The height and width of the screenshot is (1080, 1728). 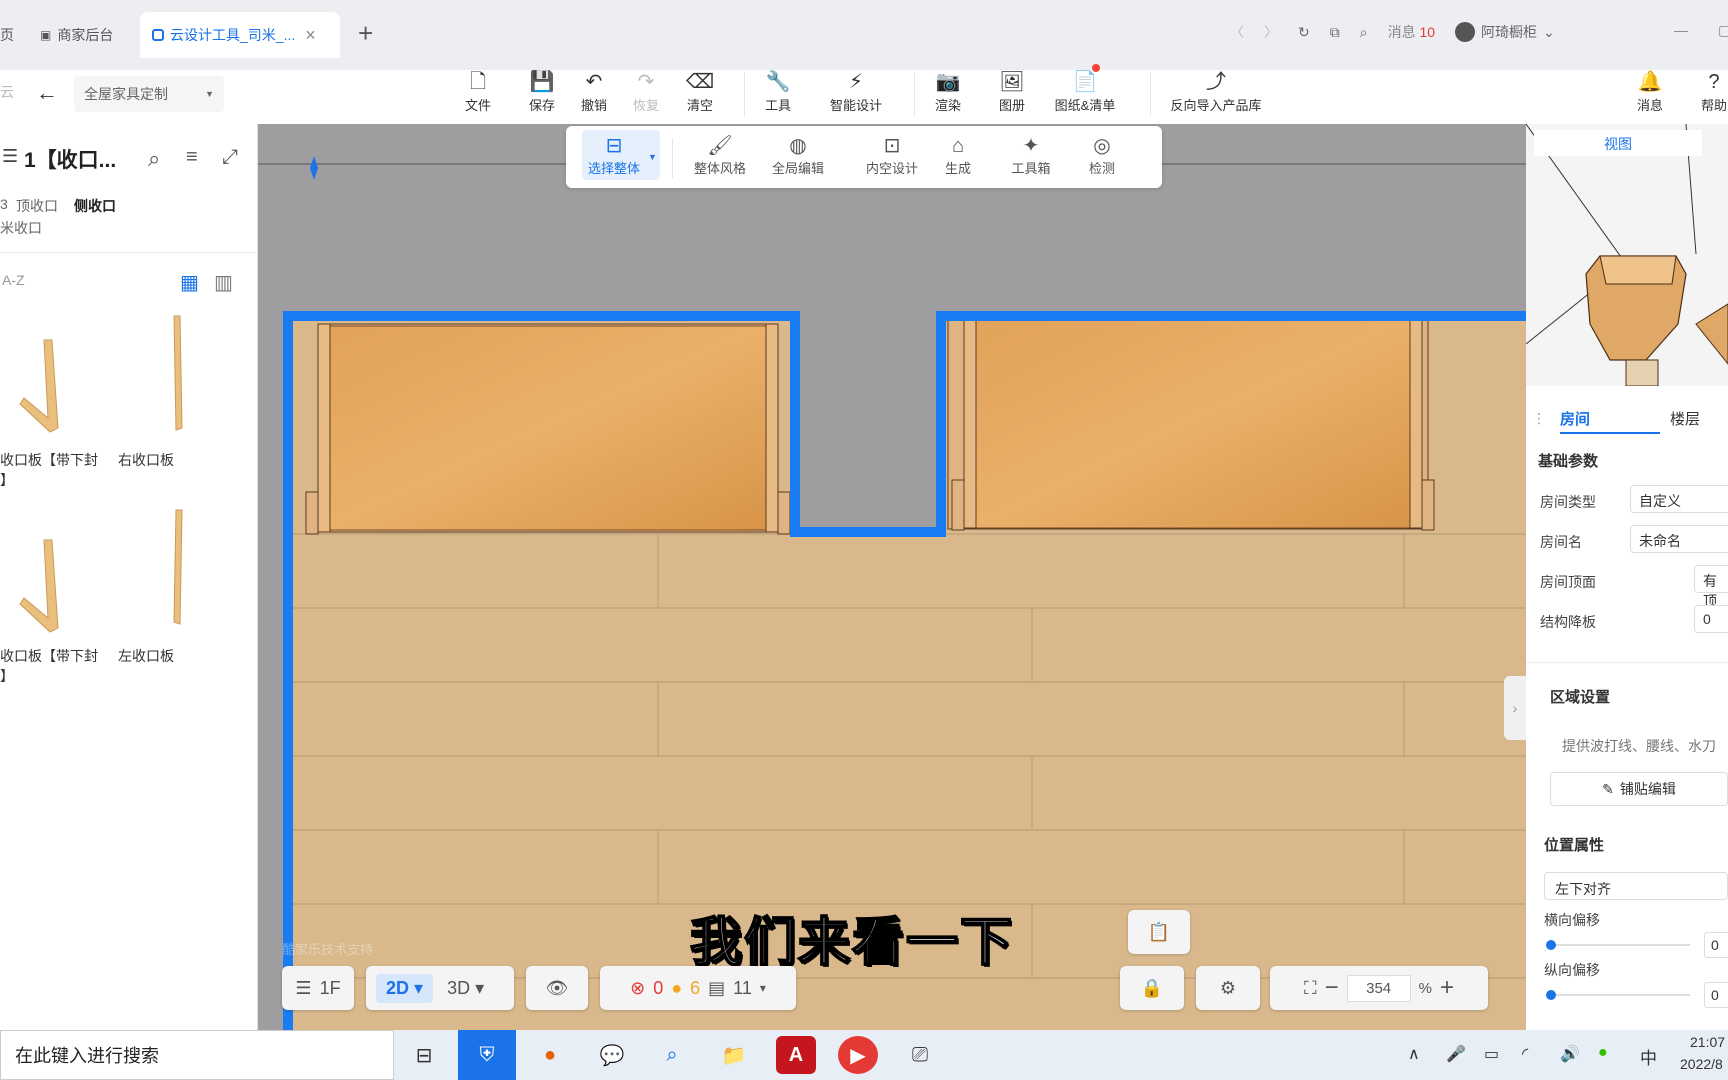 What do you see at coordinates (1685, 418) in the screenshot?
I see `tab-floor: 楼层` at bounding box center [1685, 418].